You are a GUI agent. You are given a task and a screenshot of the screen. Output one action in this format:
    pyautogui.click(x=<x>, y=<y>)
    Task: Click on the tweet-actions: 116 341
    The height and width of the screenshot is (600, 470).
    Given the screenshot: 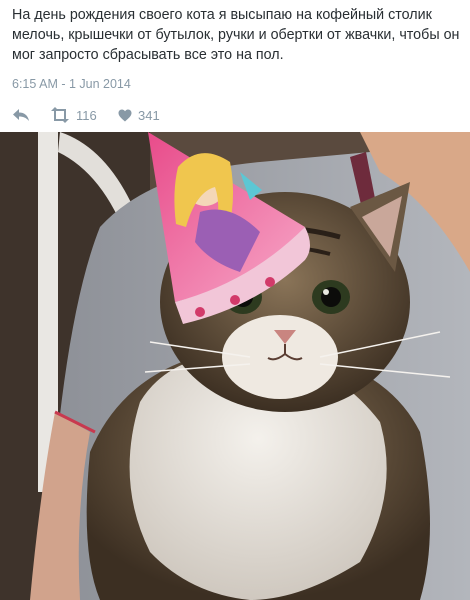 What is the action you would take?
    pyautogui.click(x=235, y=115)
    